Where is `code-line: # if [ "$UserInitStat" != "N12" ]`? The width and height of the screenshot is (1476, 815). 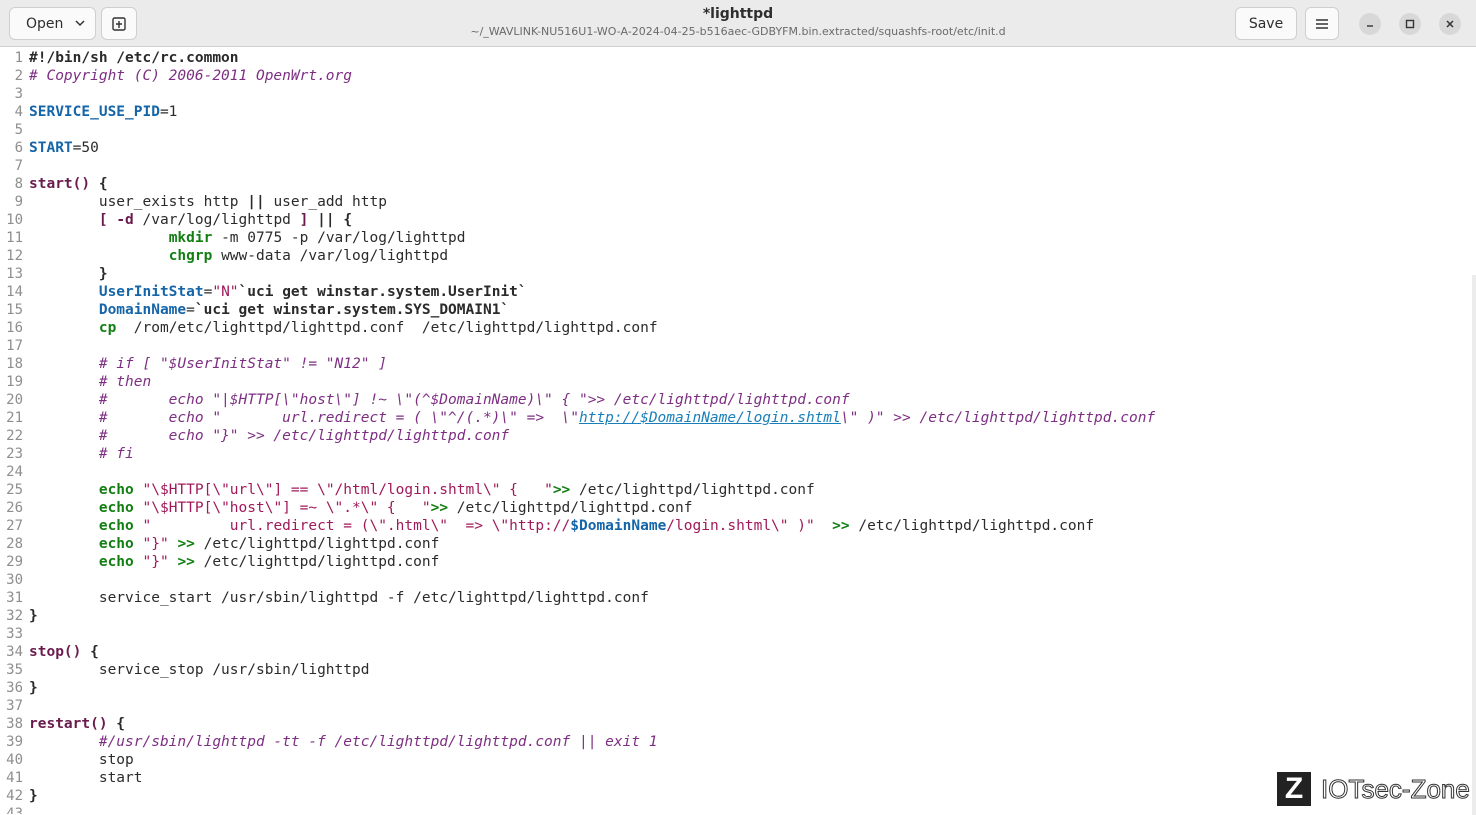
code-line: # if [ "$UserInitStat" != "N12" ] is located at coordinates (208, 364).